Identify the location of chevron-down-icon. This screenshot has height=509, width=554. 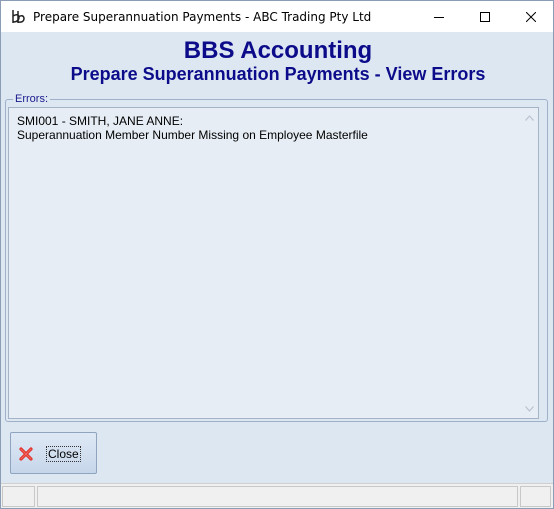
(529, 408).